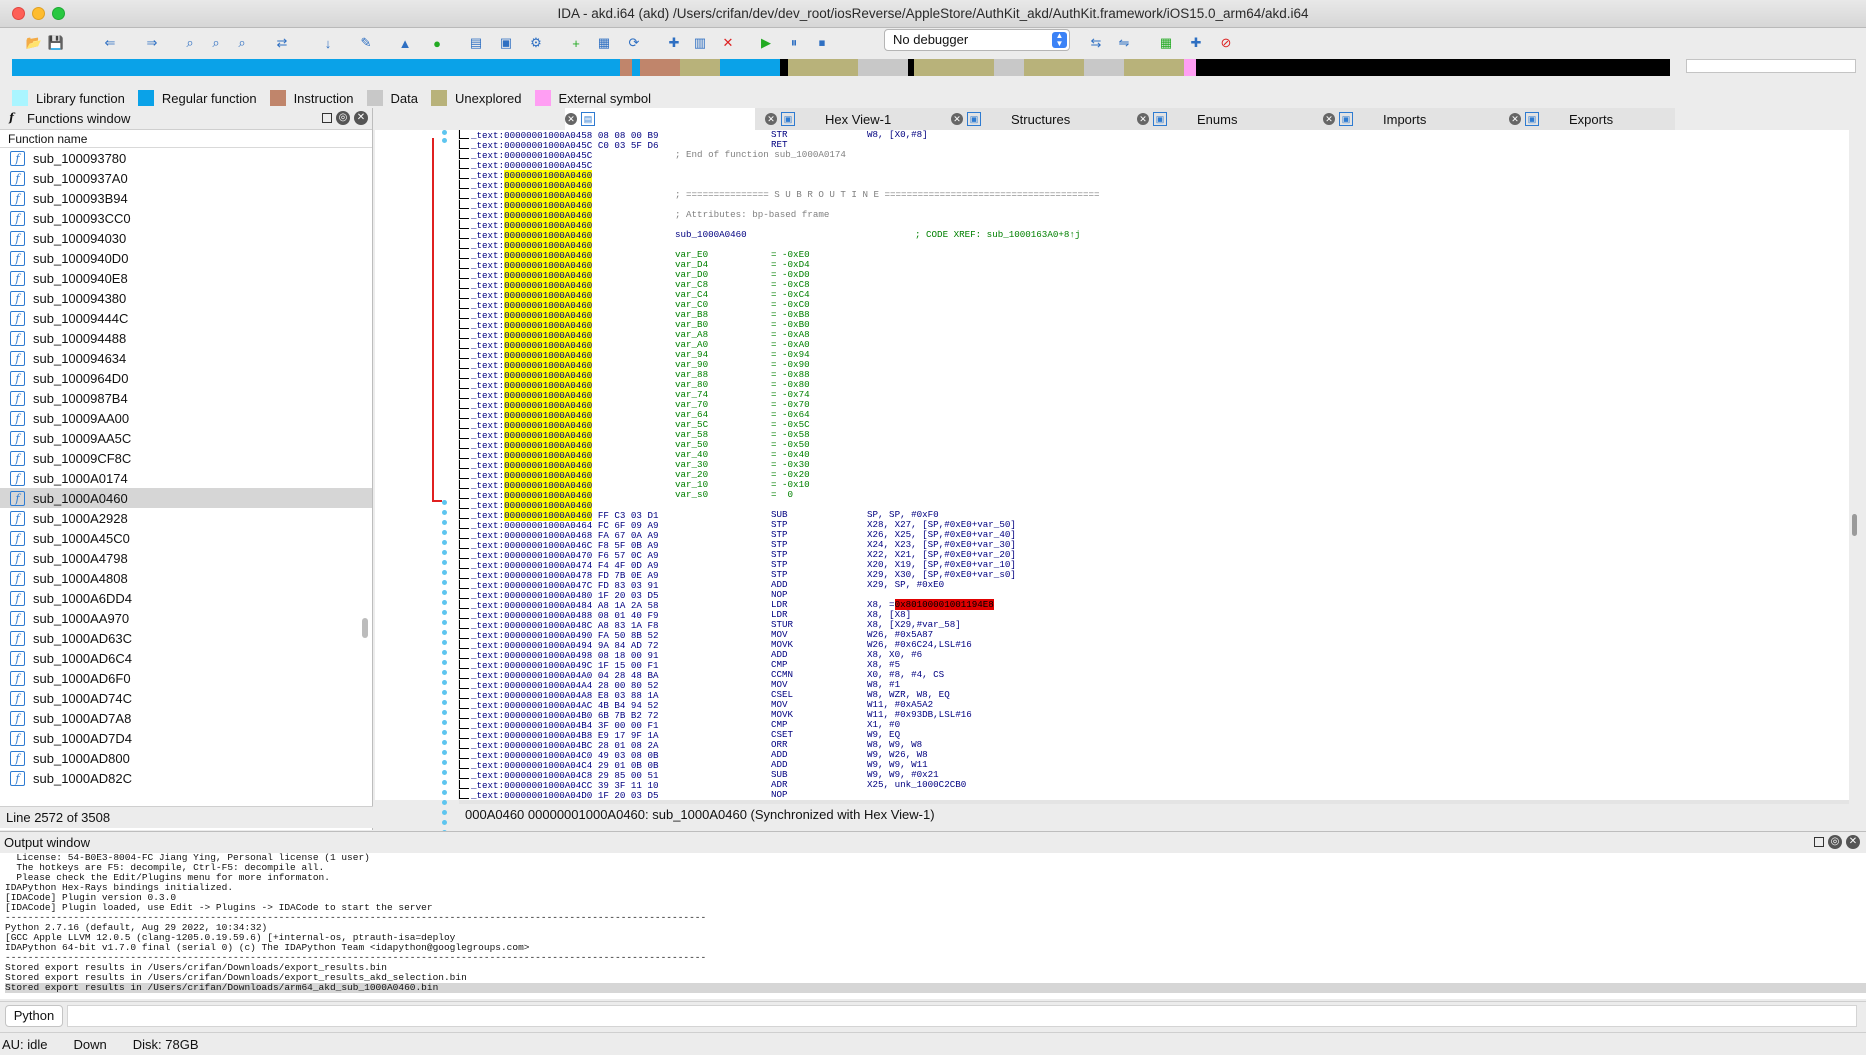  I want to click on pointer-icon: ✚, so click(674, 43).